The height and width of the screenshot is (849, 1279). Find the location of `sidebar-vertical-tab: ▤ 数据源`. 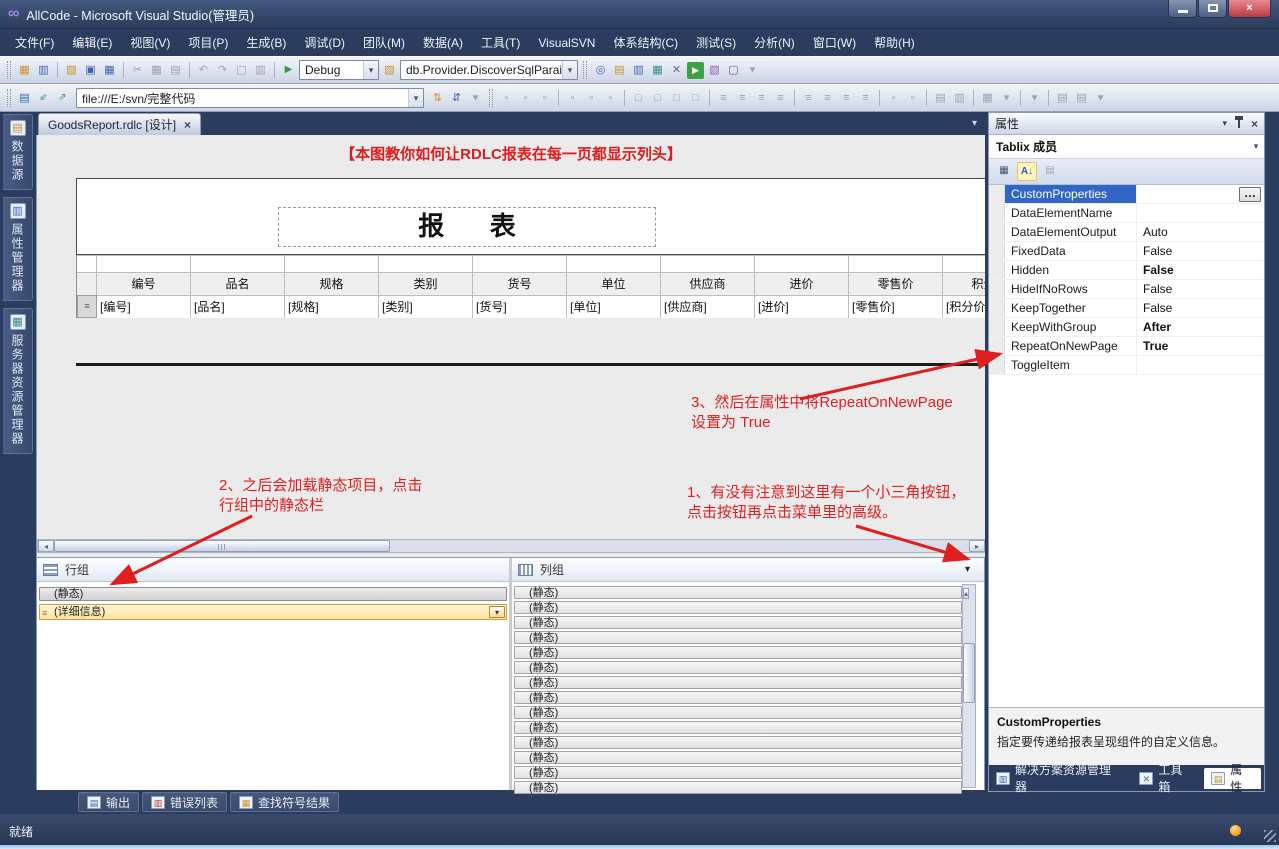

sidebar-vertical-tab: ▤ 数据源 is located at coordinates (18, 152).